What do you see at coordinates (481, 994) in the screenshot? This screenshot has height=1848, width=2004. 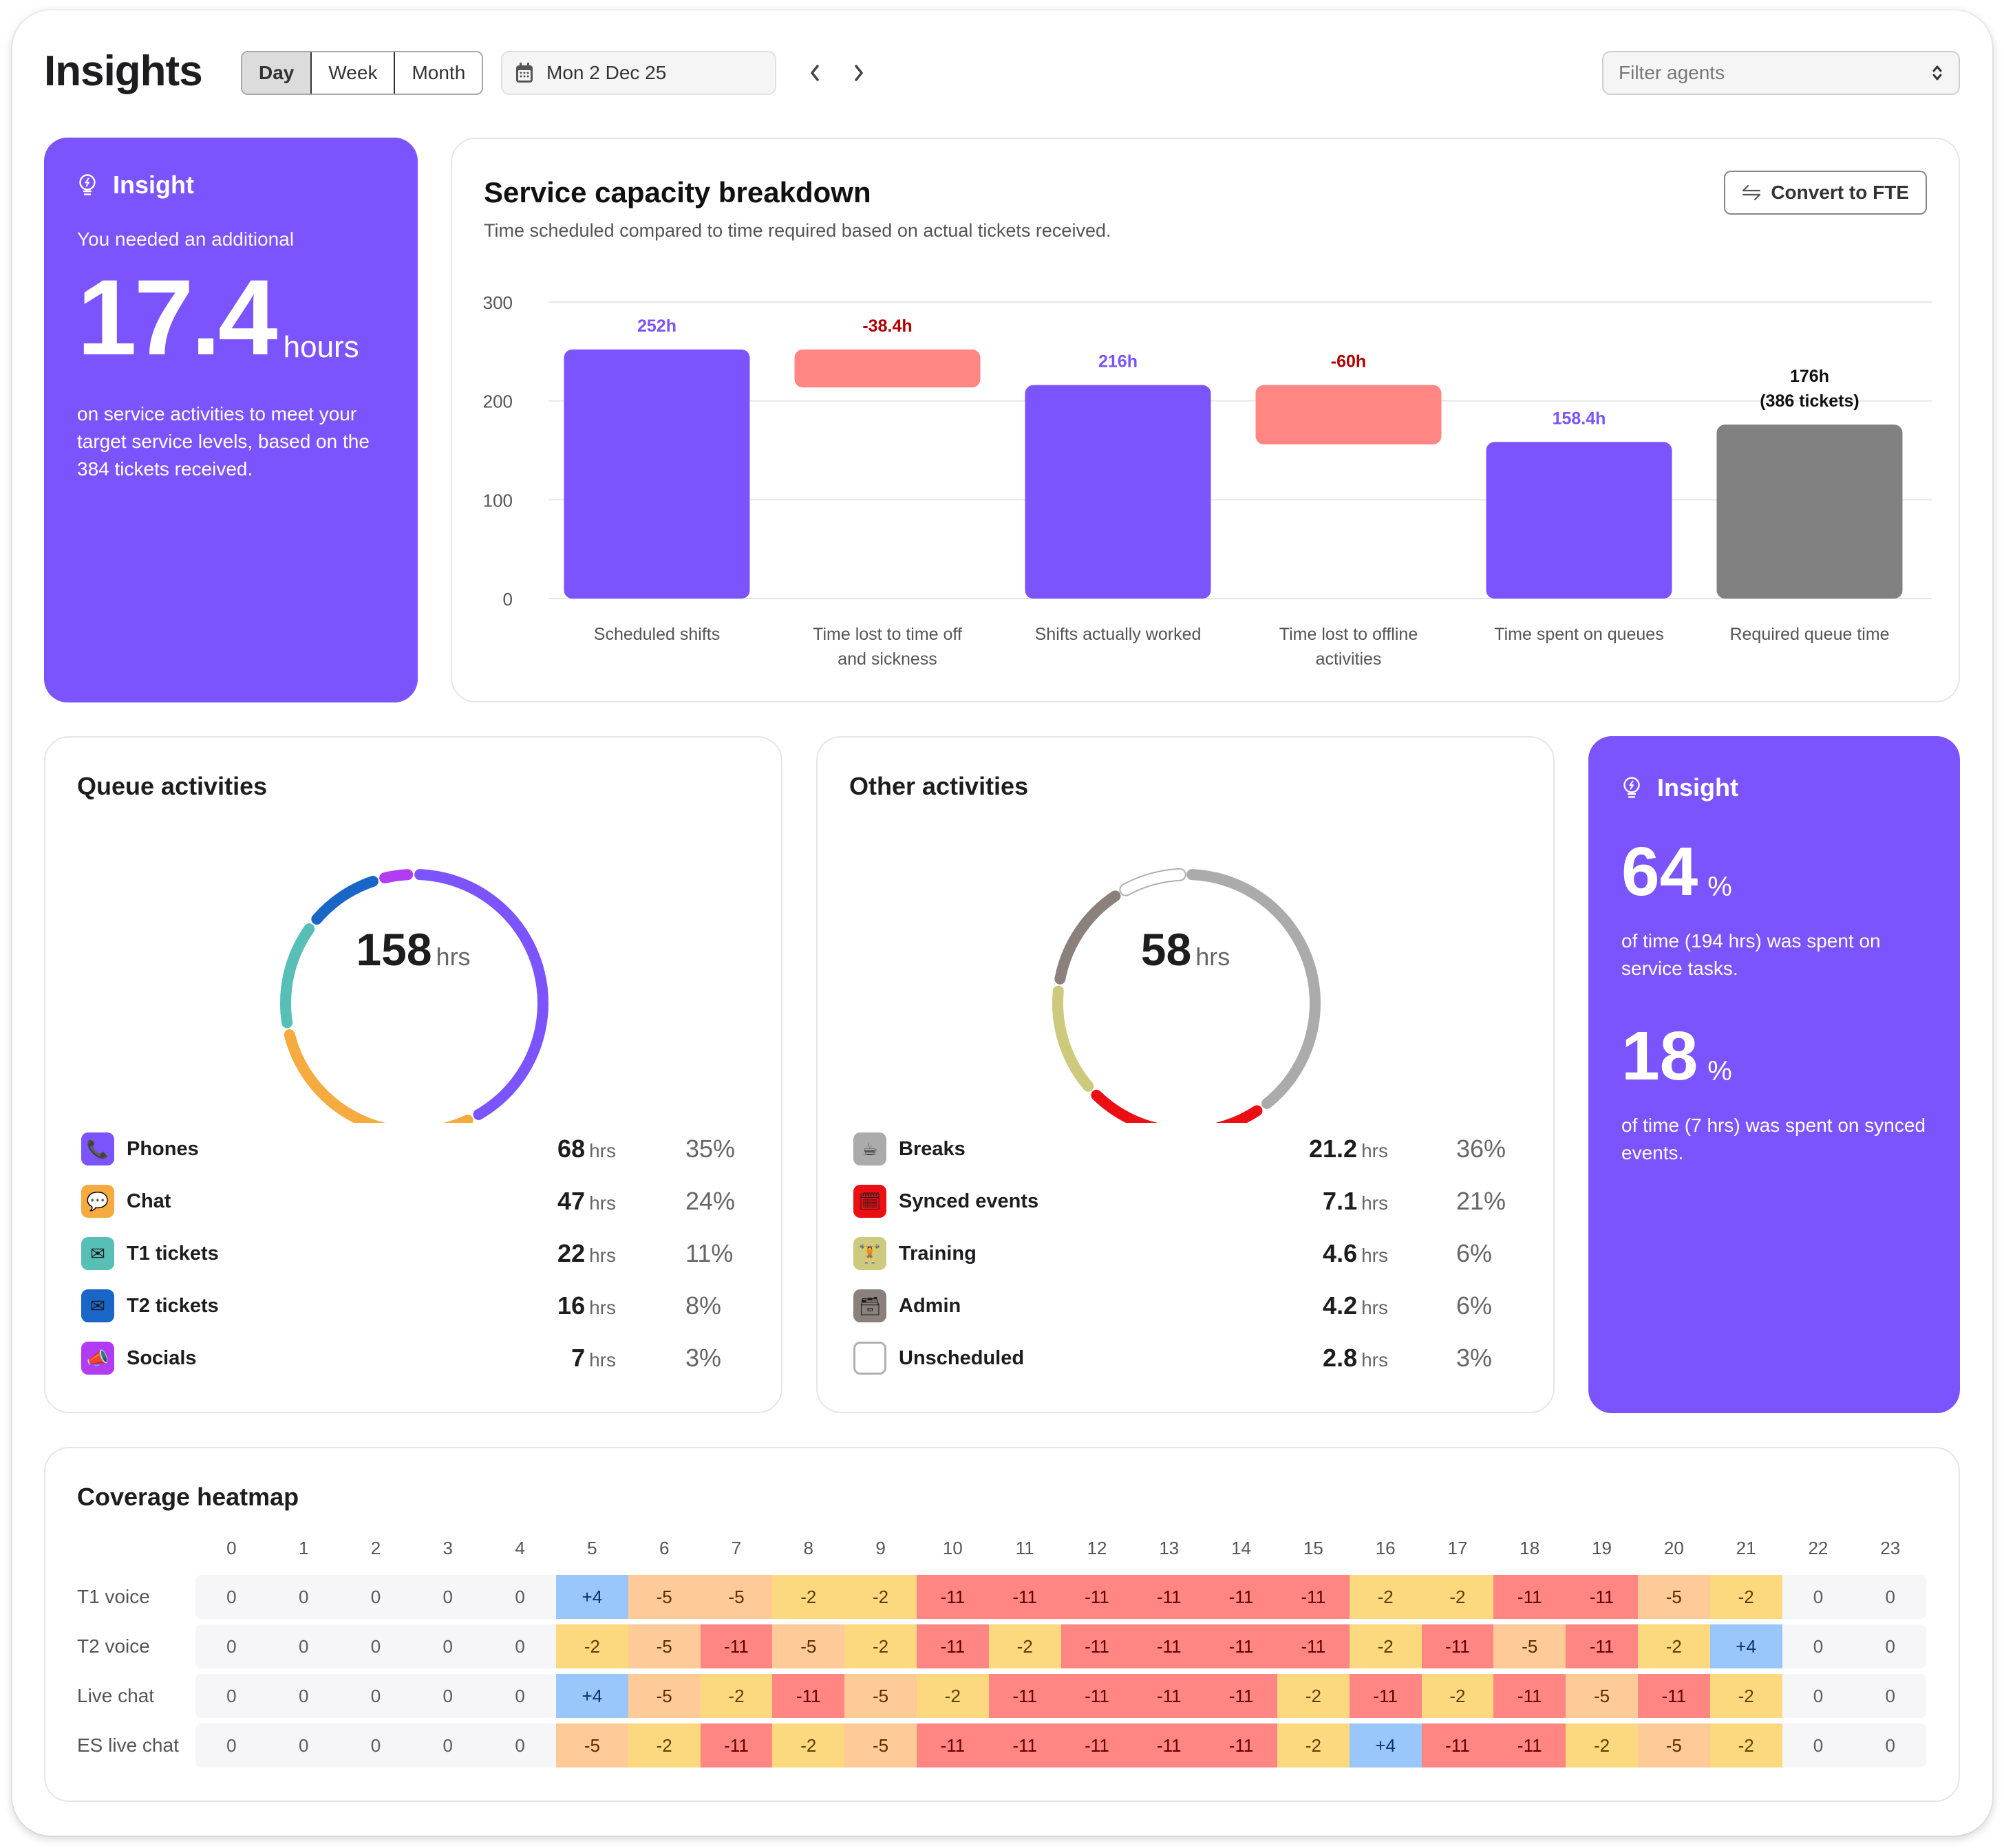 I see `donut-segment-phones` at bounding box center [481, 994].